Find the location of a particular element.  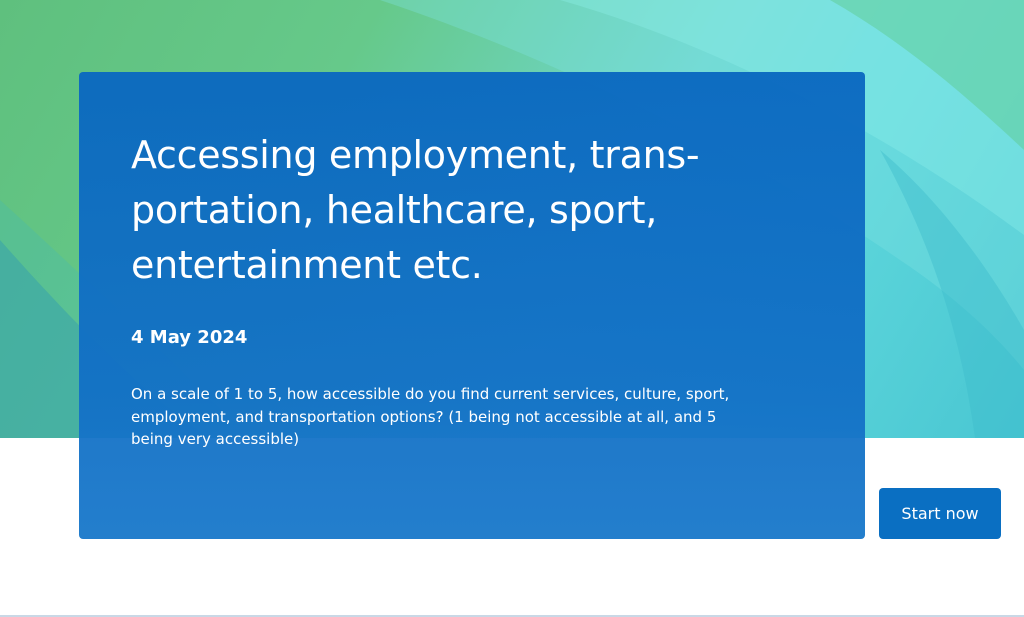

start-now-button: Start now is located at coordinates (940, 513).